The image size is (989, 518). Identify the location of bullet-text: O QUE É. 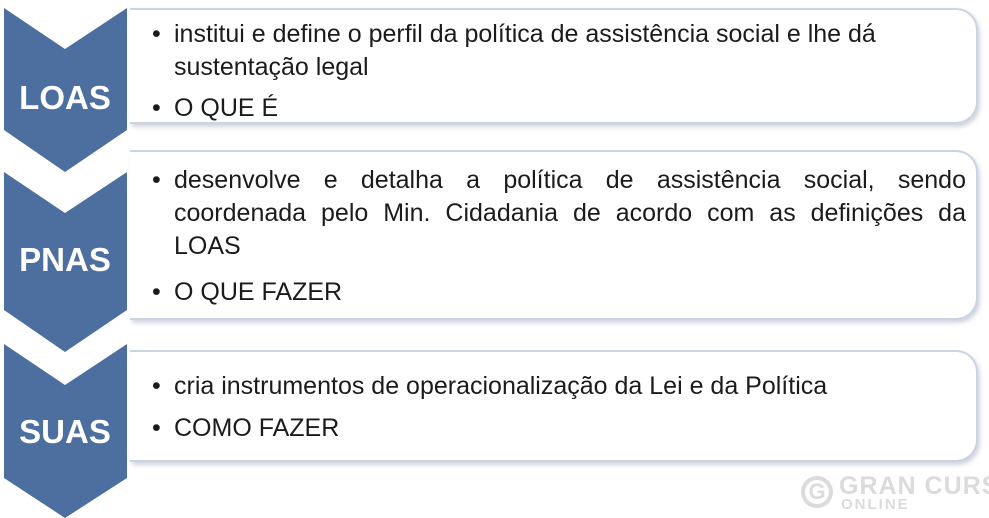
(226, 108).